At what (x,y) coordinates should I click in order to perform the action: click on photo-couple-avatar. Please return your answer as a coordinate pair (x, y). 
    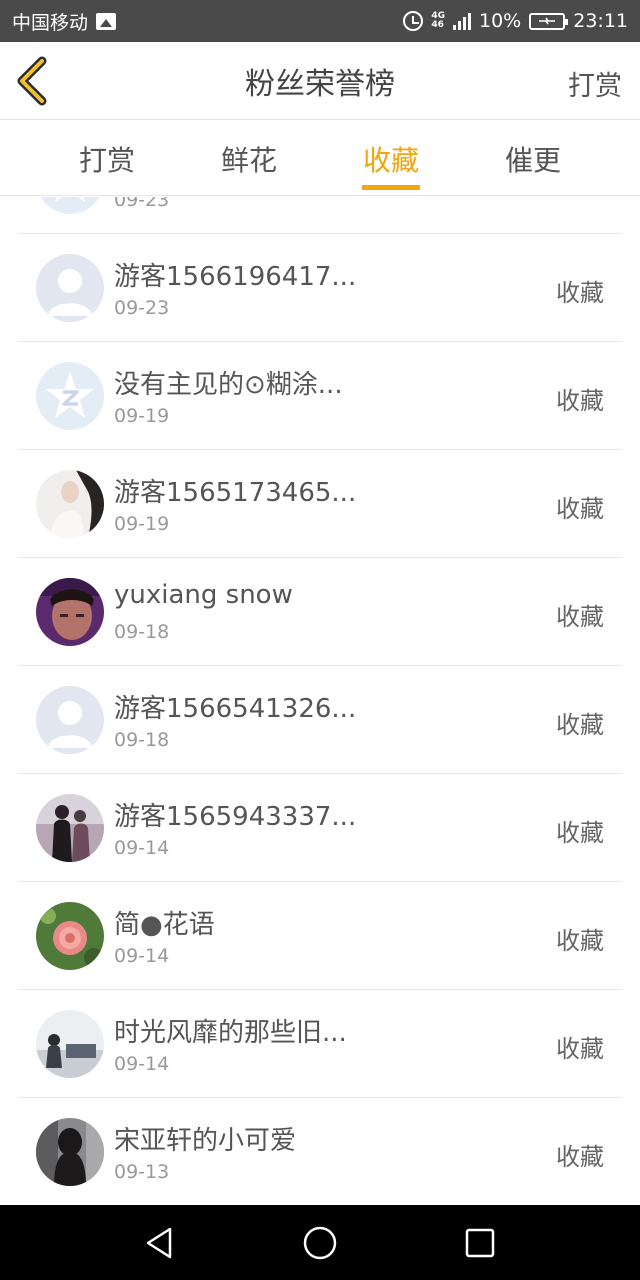
    Looking at the image, I should click on (70, 828).